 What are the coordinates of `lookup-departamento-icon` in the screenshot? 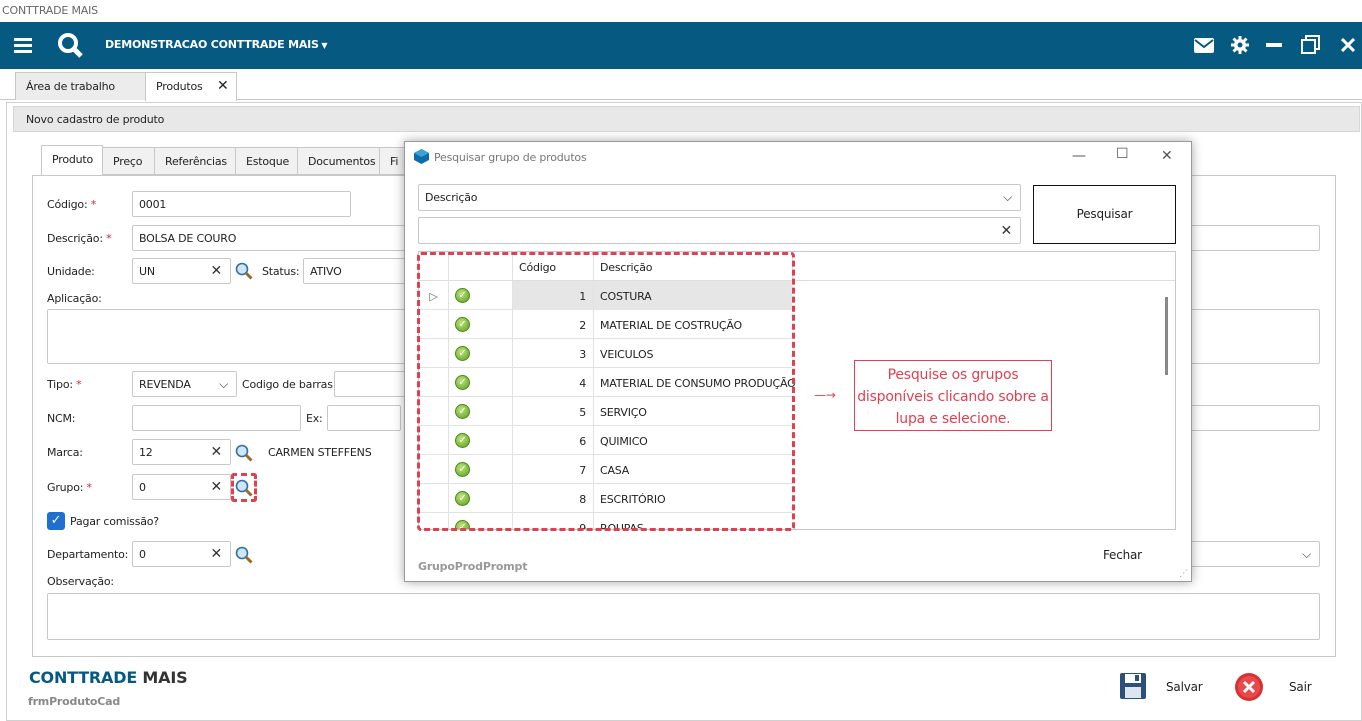 It's located at (244, 555).